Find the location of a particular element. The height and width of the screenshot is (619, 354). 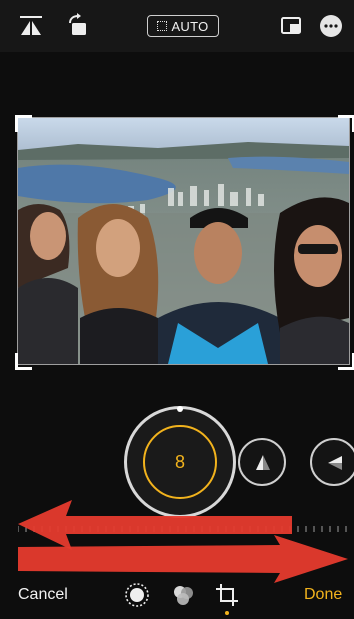

crop-icon is located at coordinates (227, 595).